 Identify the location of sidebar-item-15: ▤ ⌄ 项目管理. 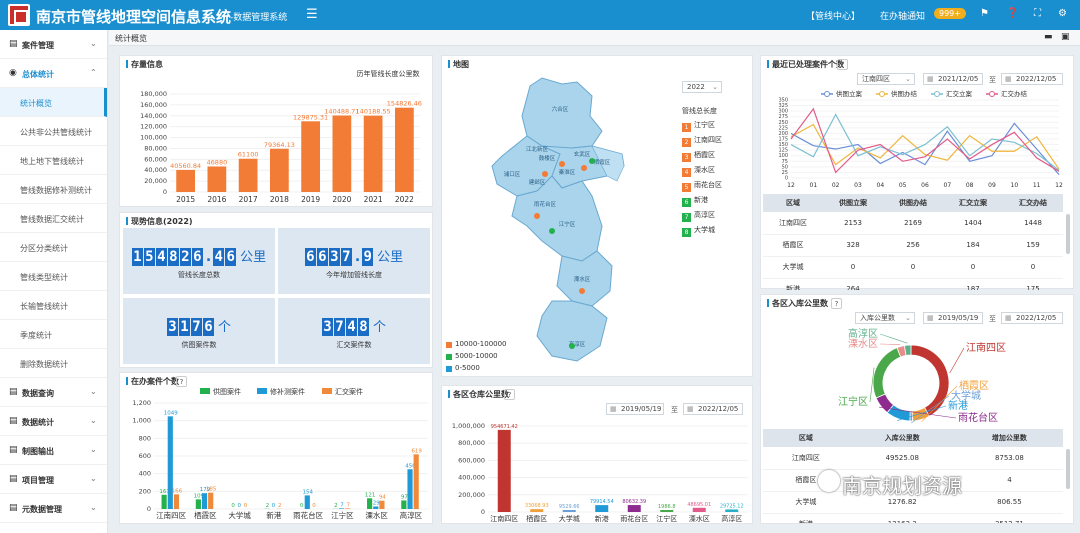
(53, 479).